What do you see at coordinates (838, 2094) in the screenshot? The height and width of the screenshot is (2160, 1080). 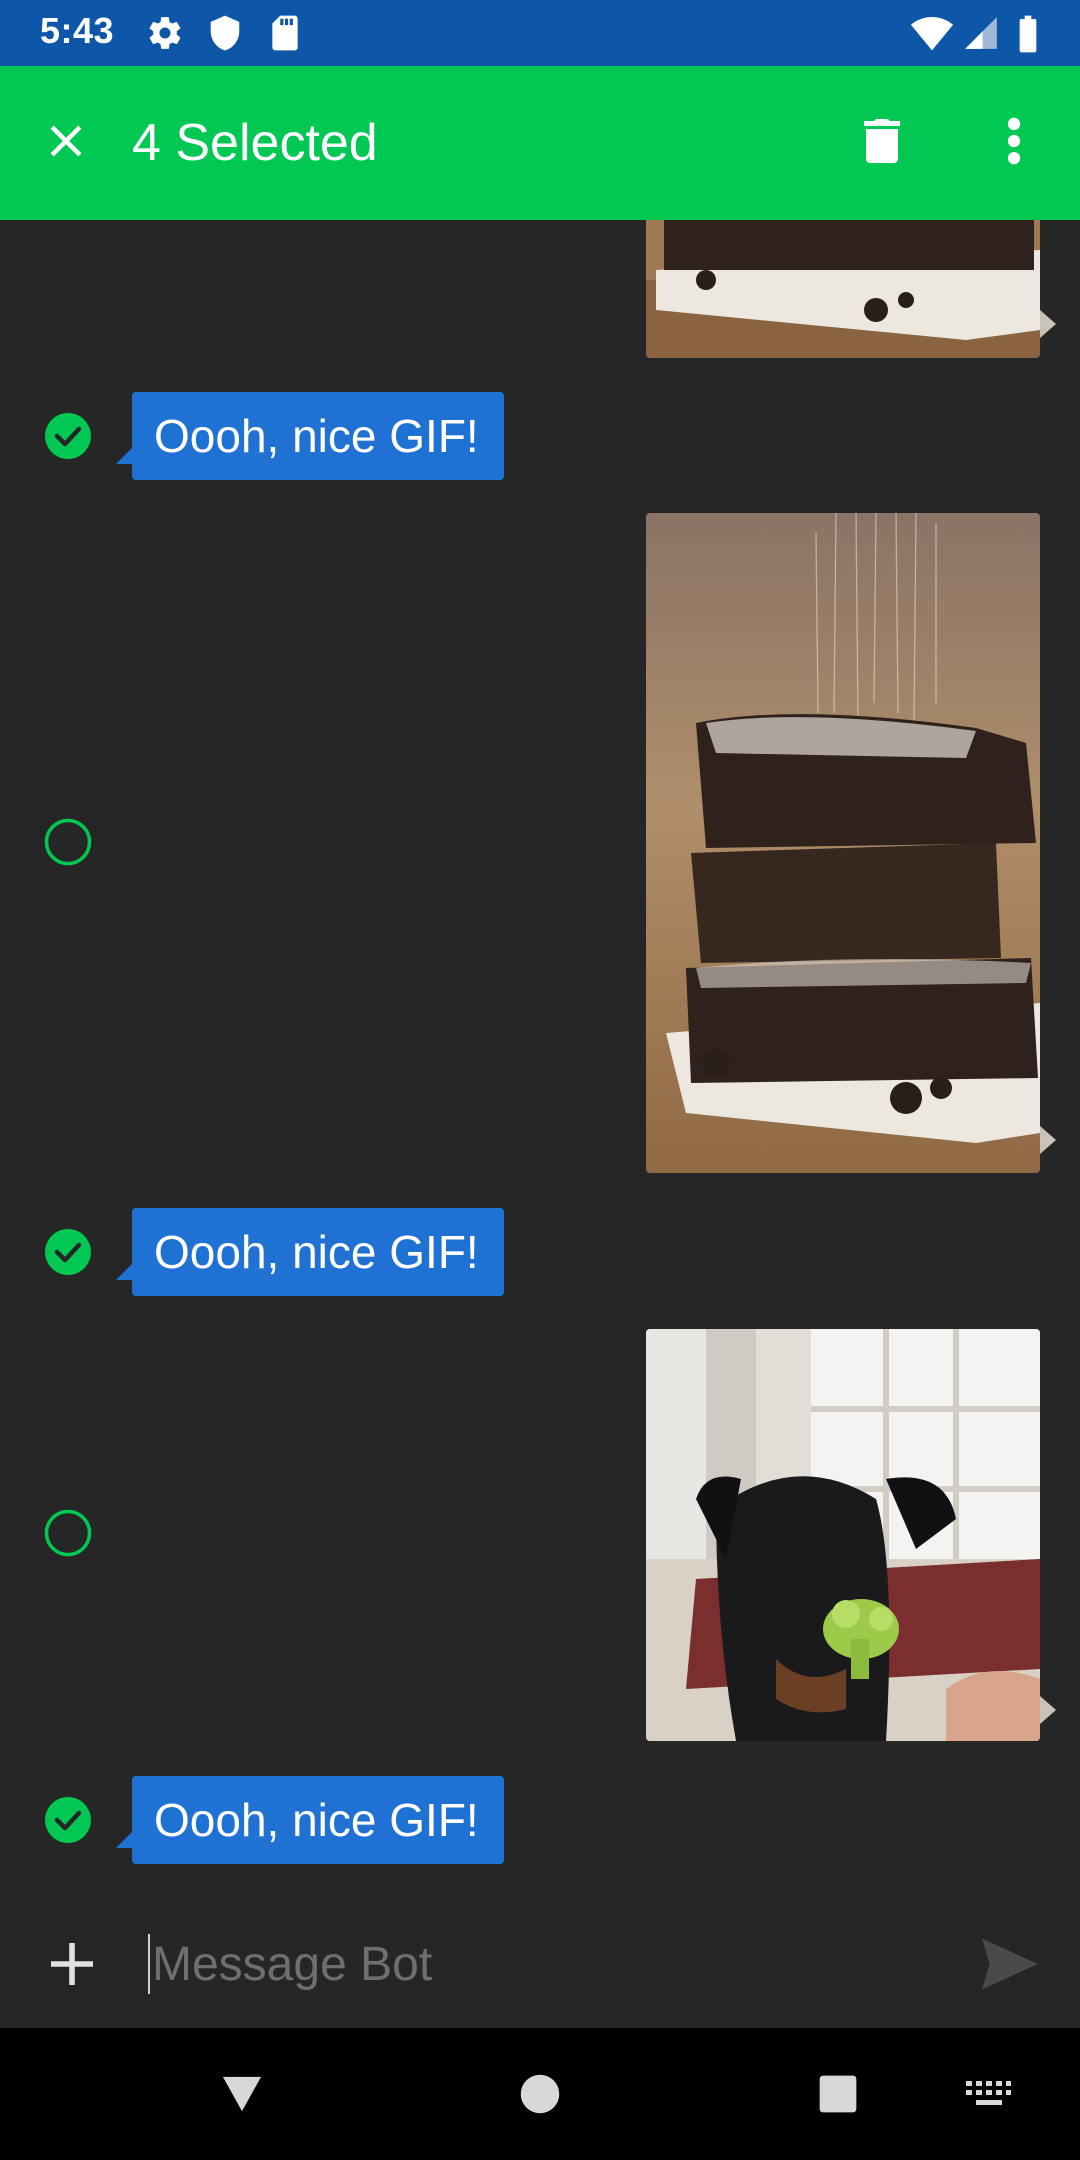 I see `recents-icon` at bounding box center [838, 2094].